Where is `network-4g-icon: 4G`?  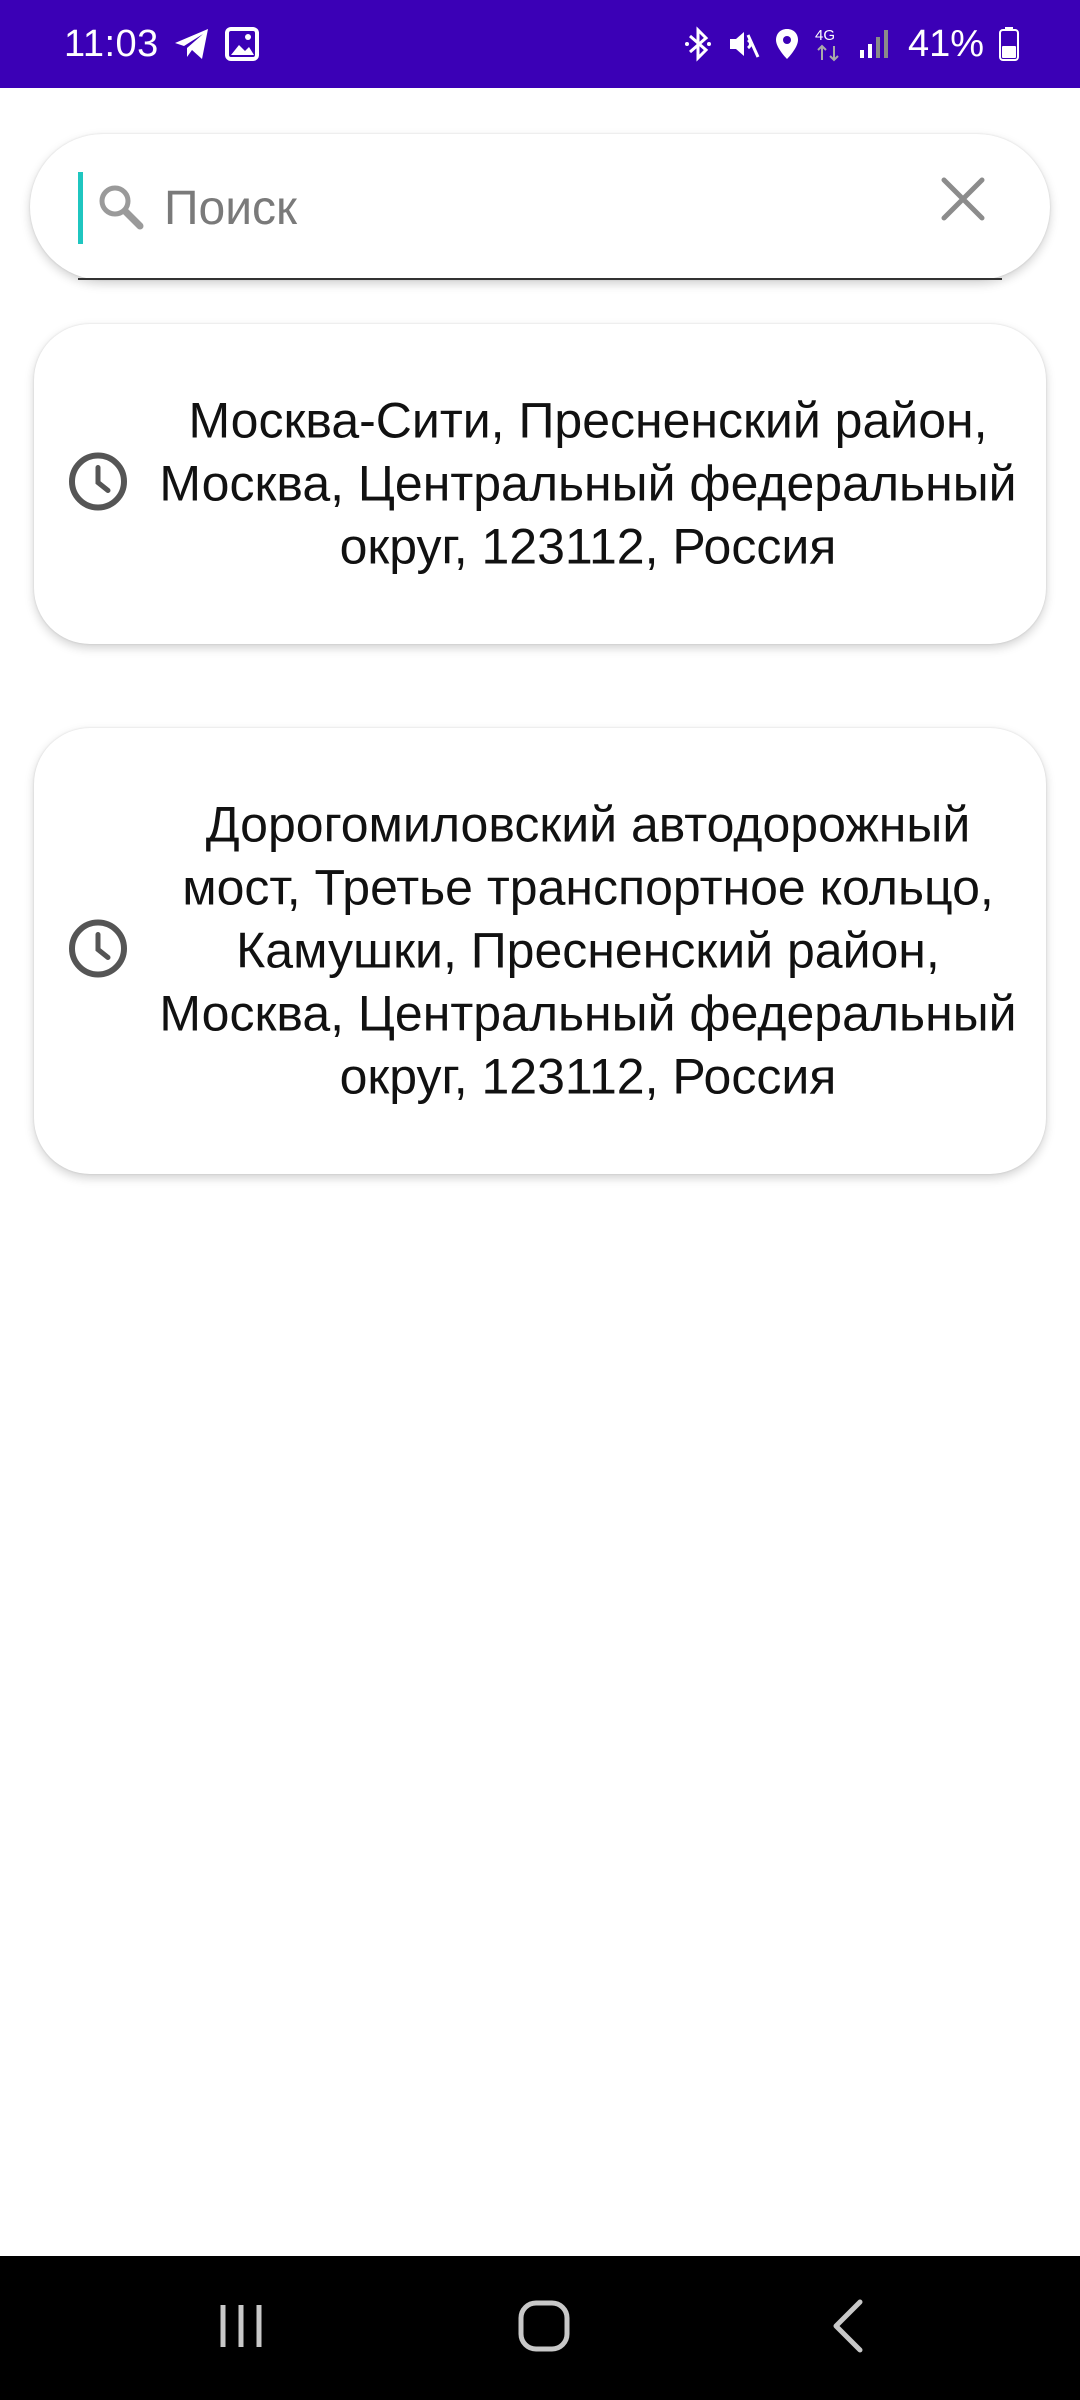
network-4g-icon: 4G is located at coordinates (829, 44).